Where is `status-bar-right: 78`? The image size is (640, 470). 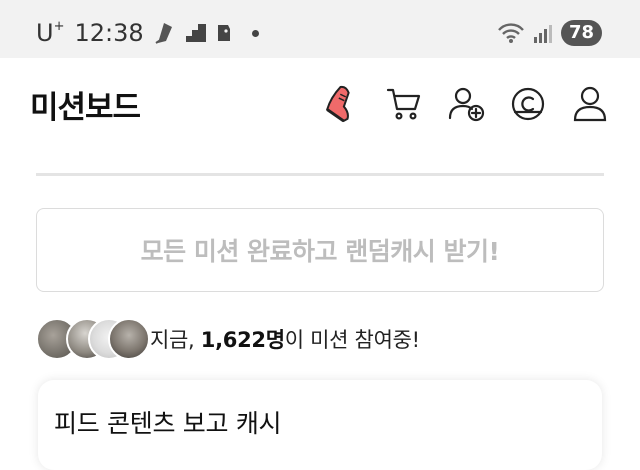
status-bar-right: 78 is located at coordinates (549, 33).